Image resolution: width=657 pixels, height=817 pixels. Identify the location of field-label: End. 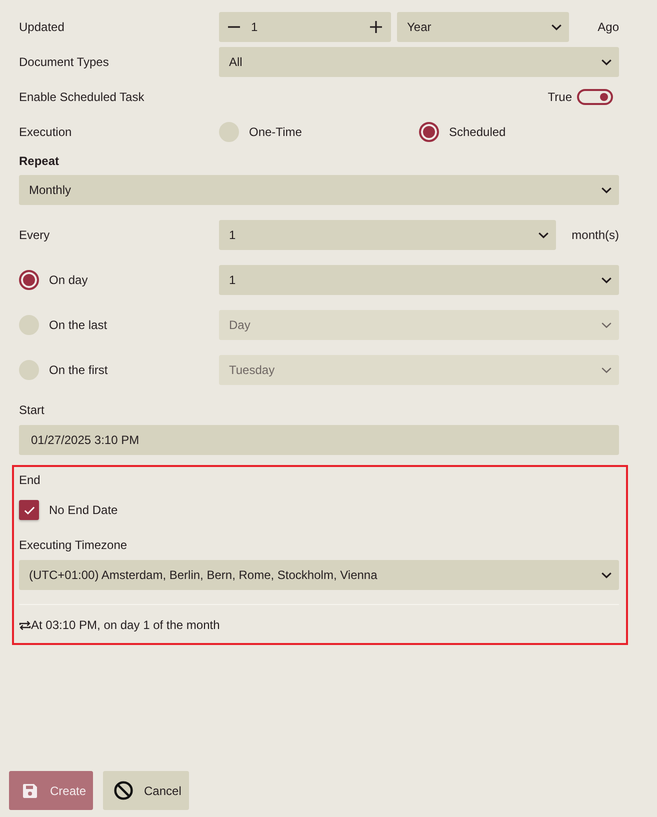
(30, 480).